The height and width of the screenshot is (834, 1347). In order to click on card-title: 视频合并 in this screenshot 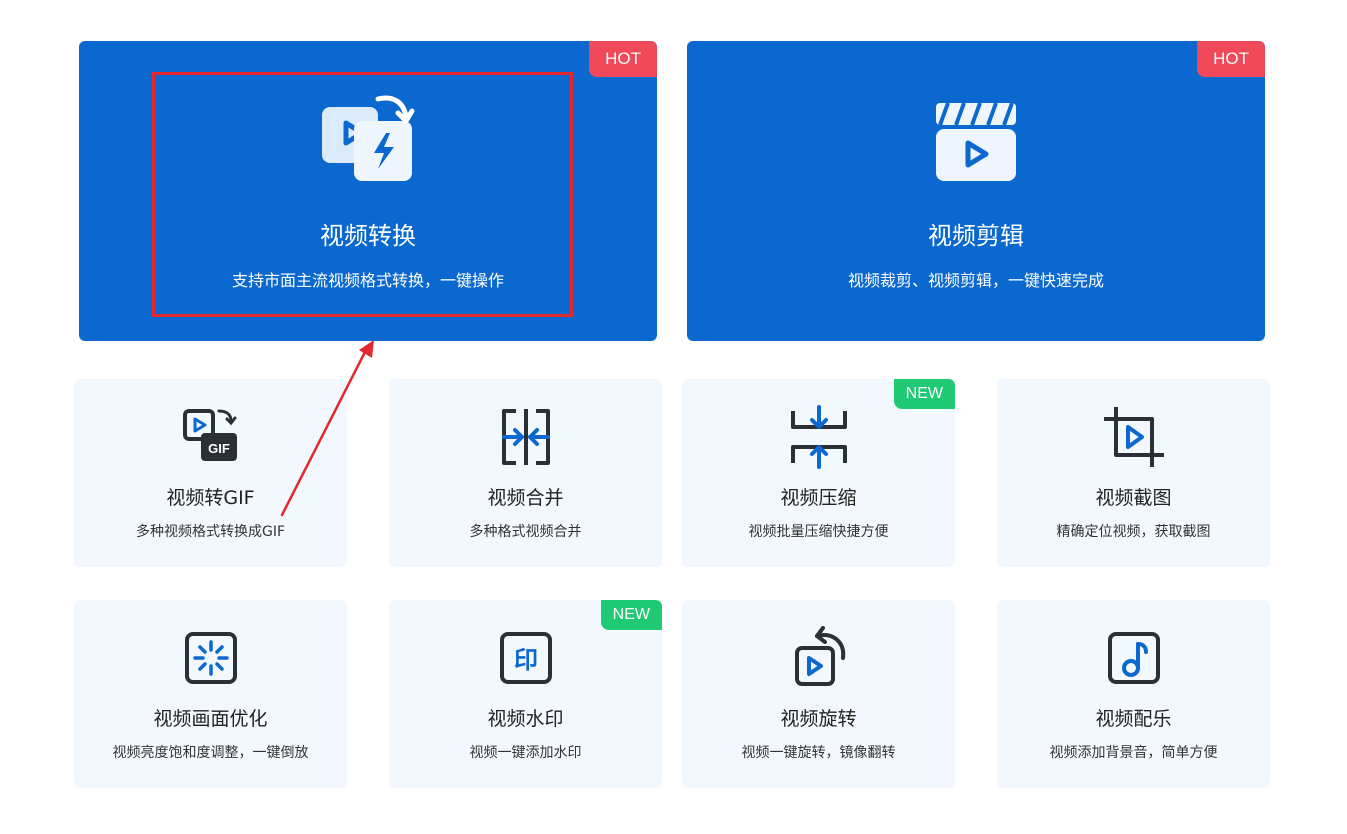, I will do `click(525, 498)`.